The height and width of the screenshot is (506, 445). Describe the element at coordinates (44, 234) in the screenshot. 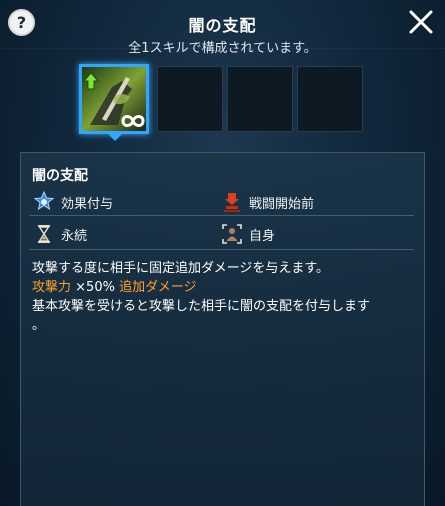

I see `hourglass-icon` at that location.